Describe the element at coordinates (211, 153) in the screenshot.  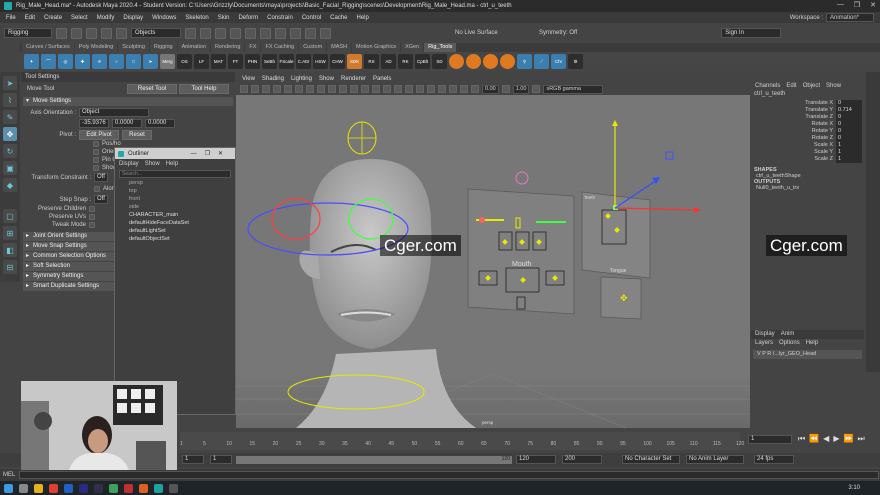
I see `outliner-window-controls: —❐✕` at that location.